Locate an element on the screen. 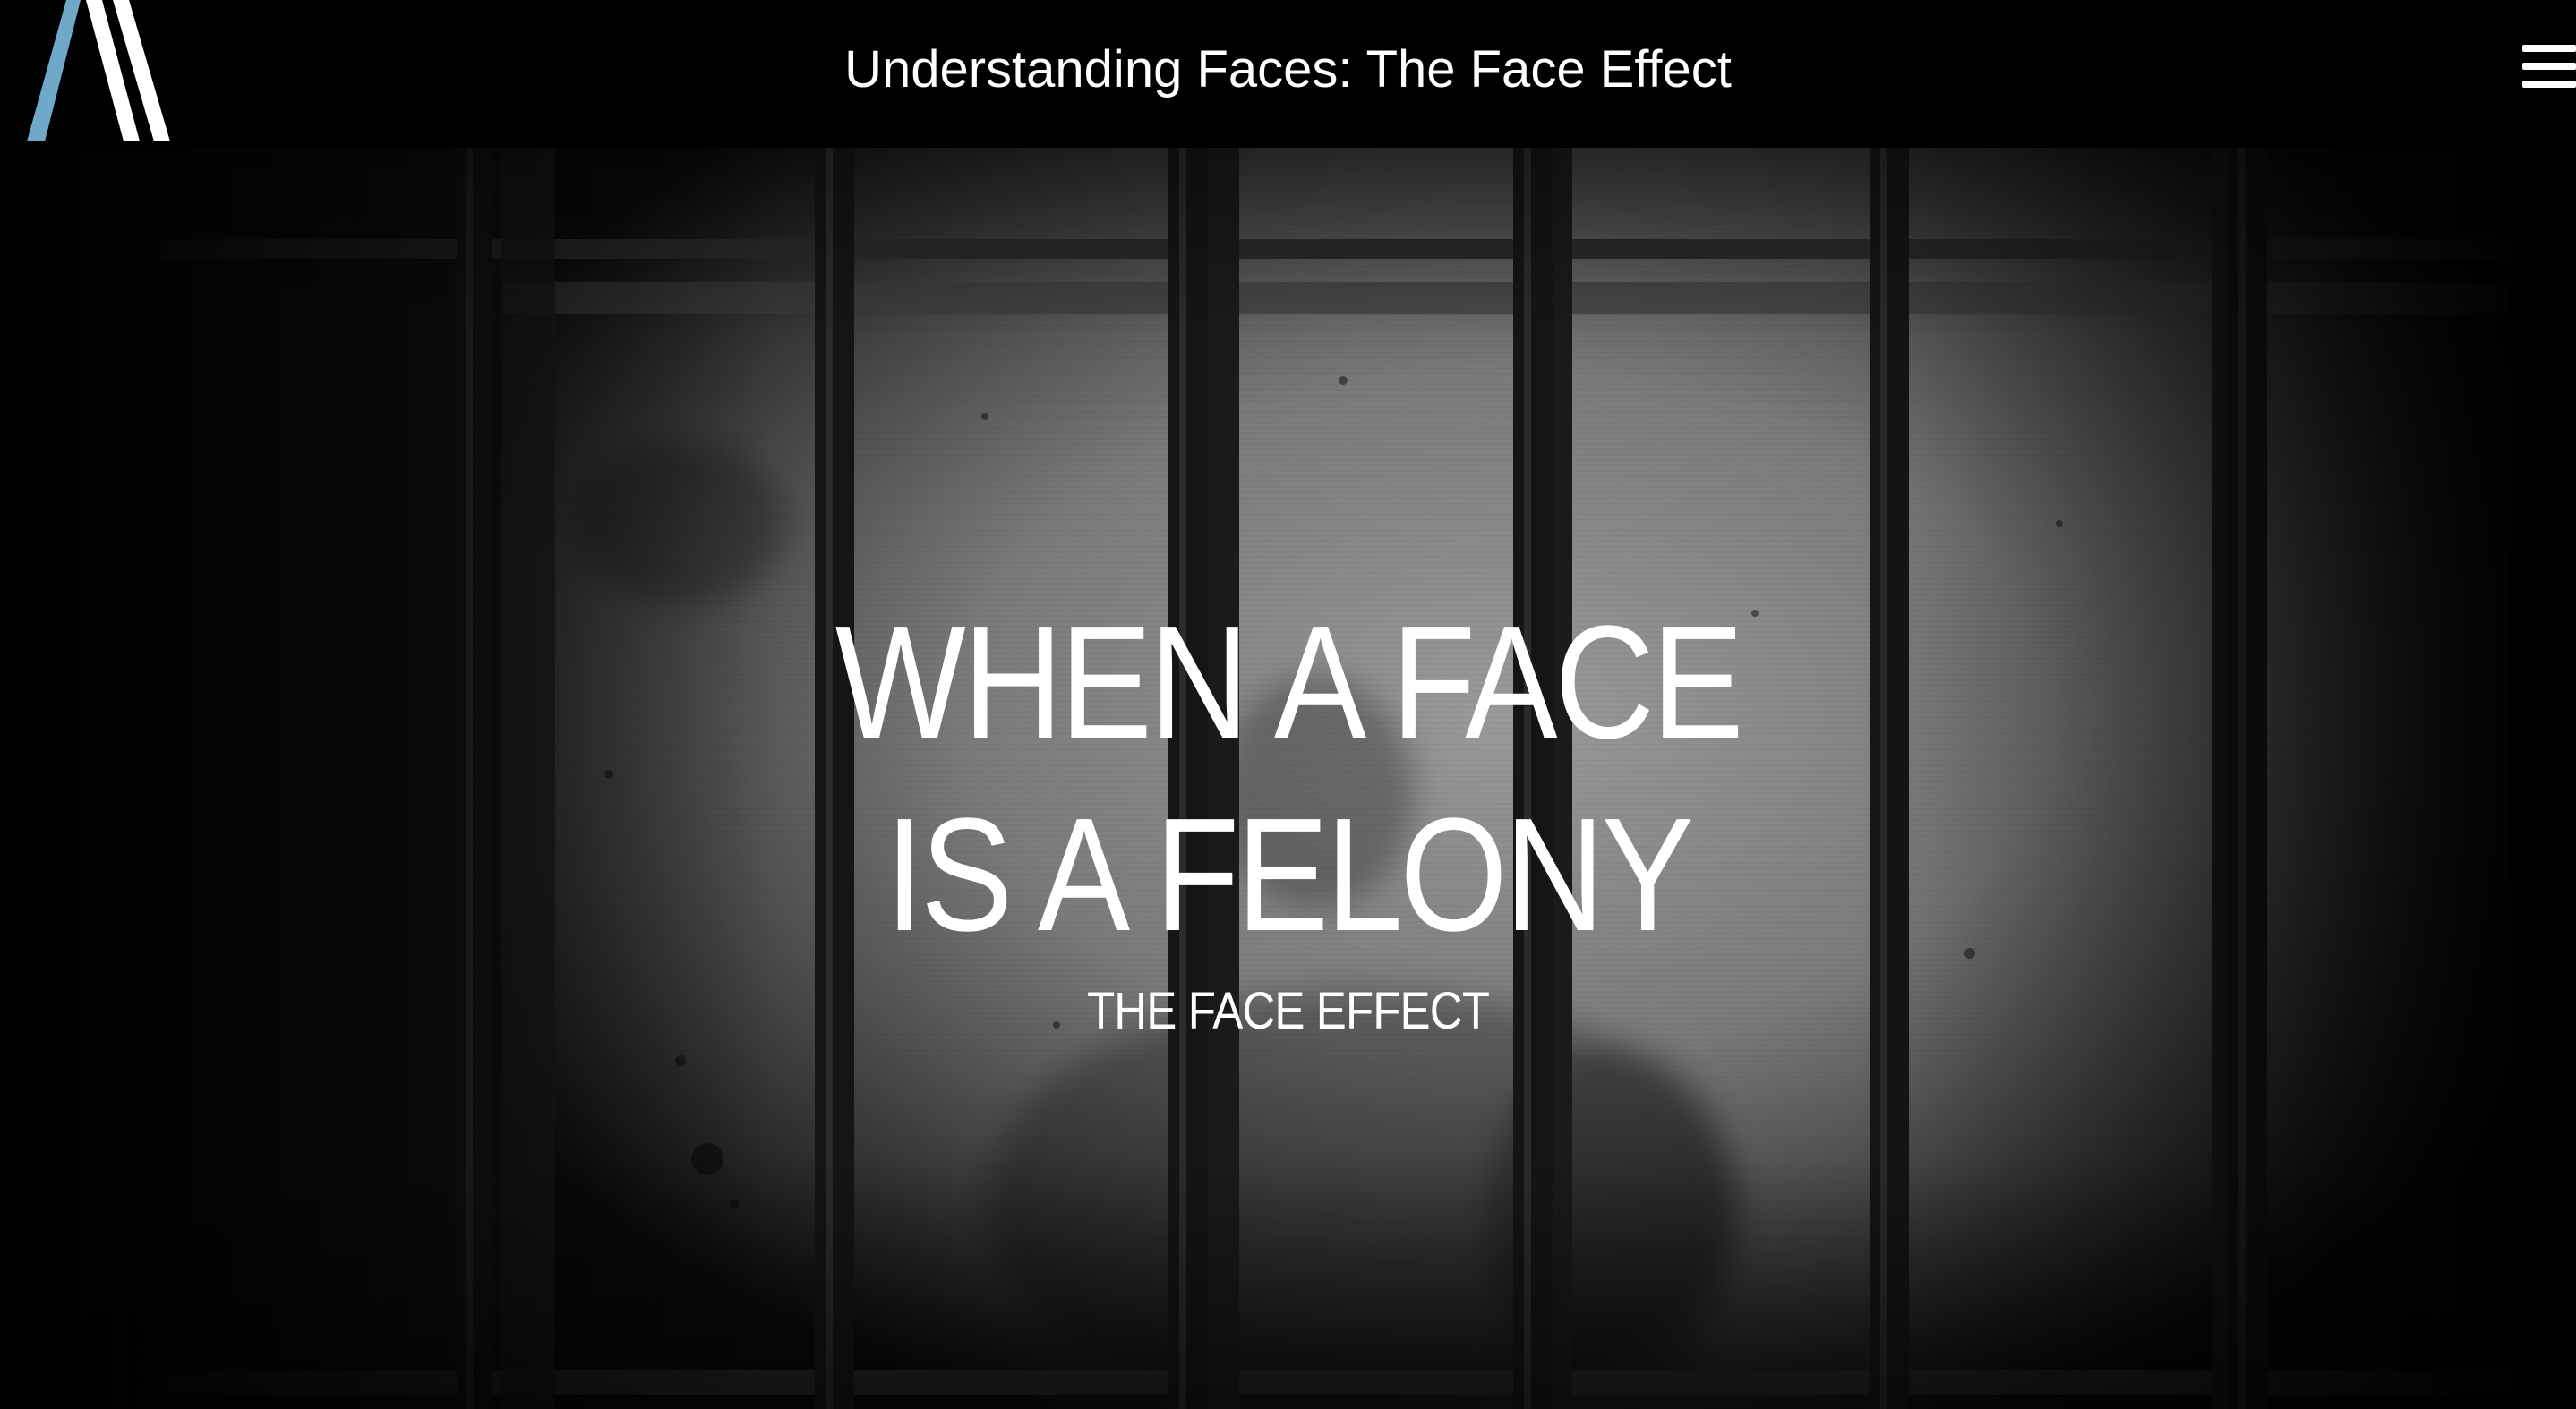 This screenshot has height=1409, width=2576. headline-line-2: IS A FELONY is located at coordinates (1289, 875).